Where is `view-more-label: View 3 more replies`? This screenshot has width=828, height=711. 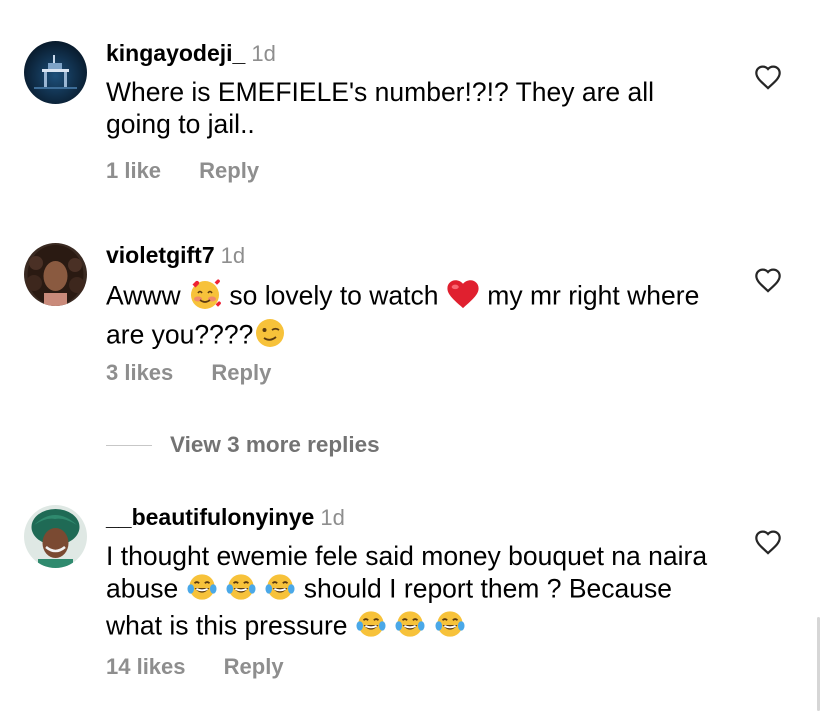 view-more-label: View 3 more replies is located at coordinates (275, 444).